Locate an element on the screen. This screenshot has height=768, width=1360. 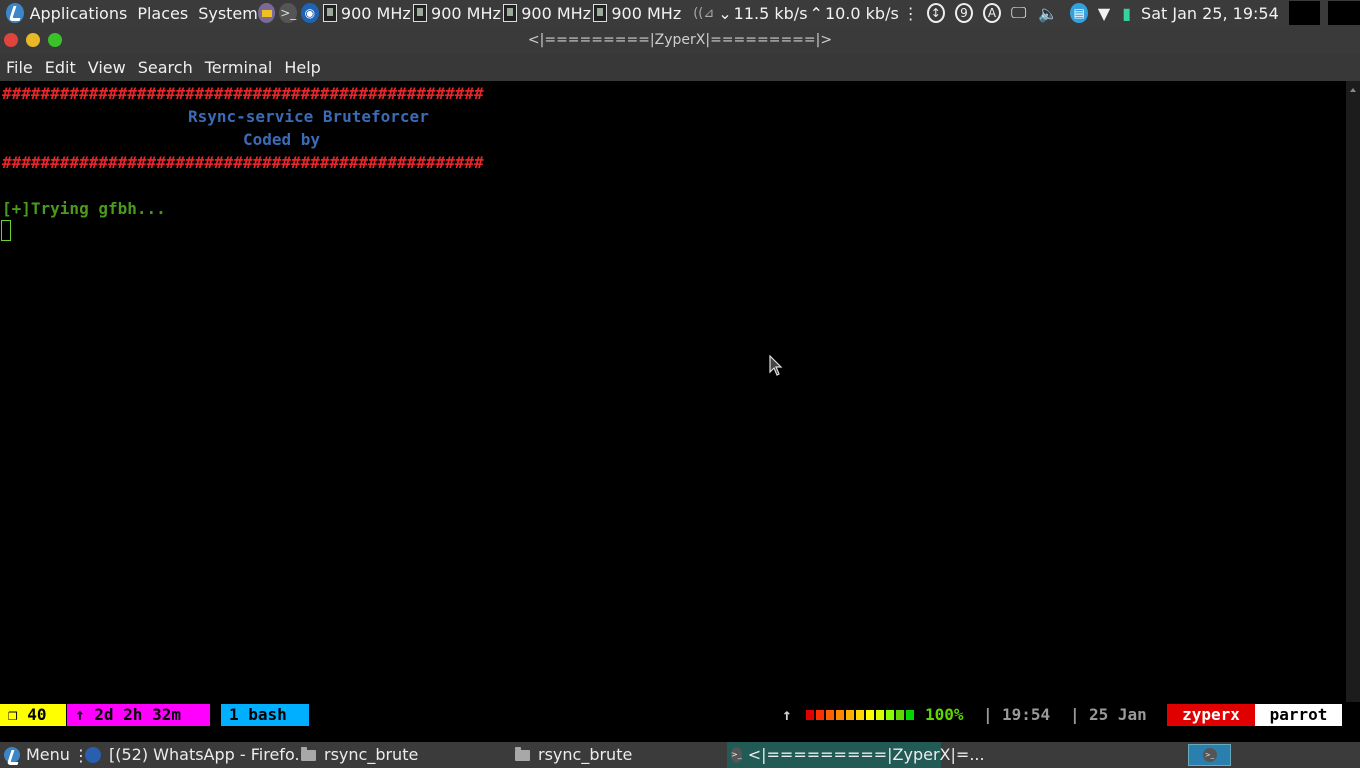
tmux-user: zyperx is located at coordinates (1211, 715).